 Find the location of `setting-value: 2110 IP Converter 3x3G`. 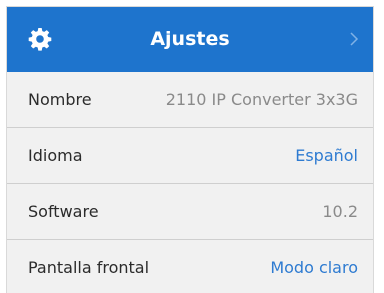

setting-value: 2110 IP Converter 3x3G is located at coordinates (261, 99).